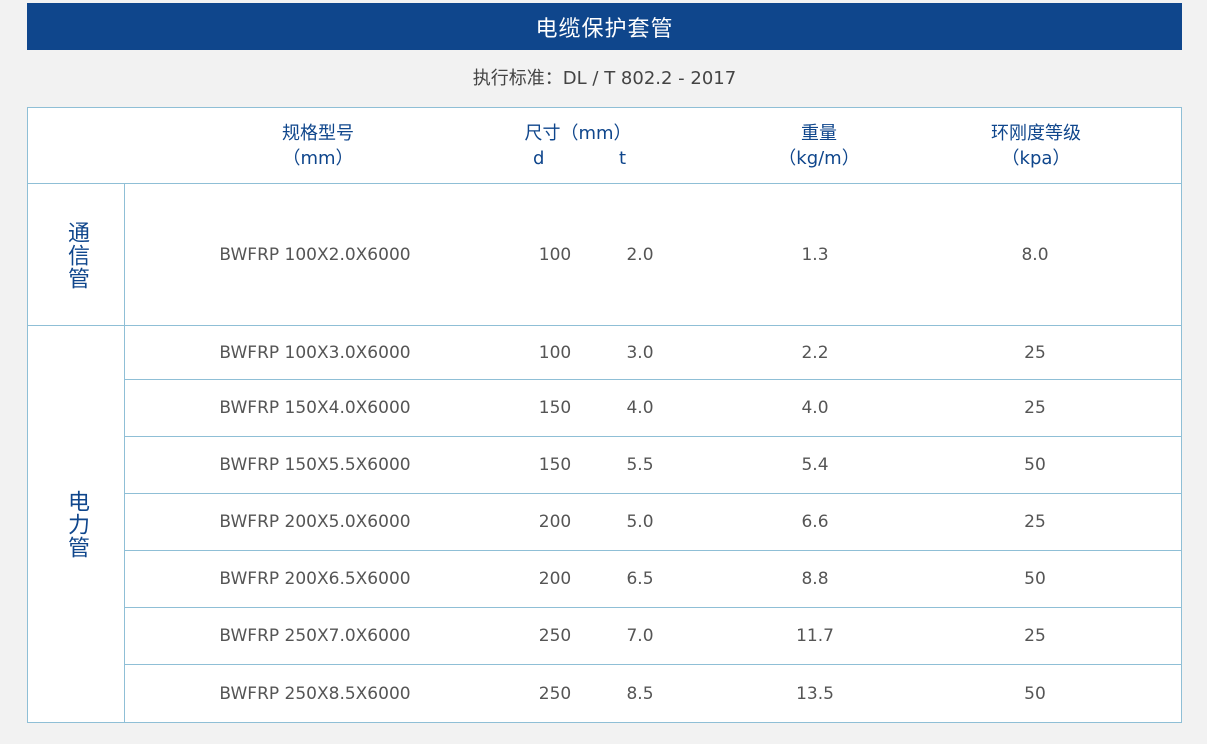 The width and height of the screenshot is (1207, 744). Describe the element at coordinates (815, 522) in the screenshot. I see `cell-weight: 6.6` at that location.